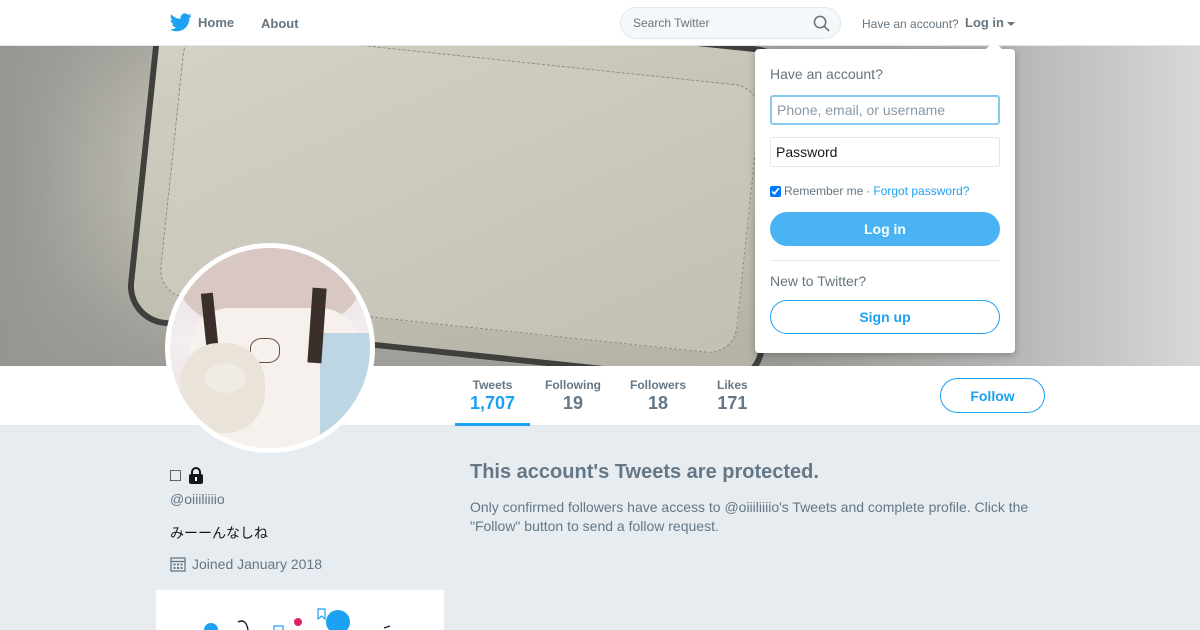 The image size is (1200, 630). What do you see at coordinates (732, 385) in the screenshot?
I see `stat-label: Likes` at bounding box center [732, 385].